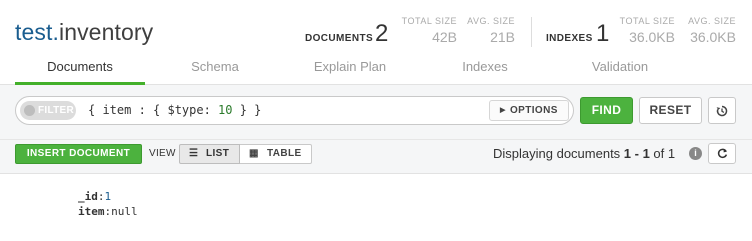  What do you see at coordinates (569, 38) in the screenshot?
I see `indexes-label: INDEXES` at bounding box center [569, 38].